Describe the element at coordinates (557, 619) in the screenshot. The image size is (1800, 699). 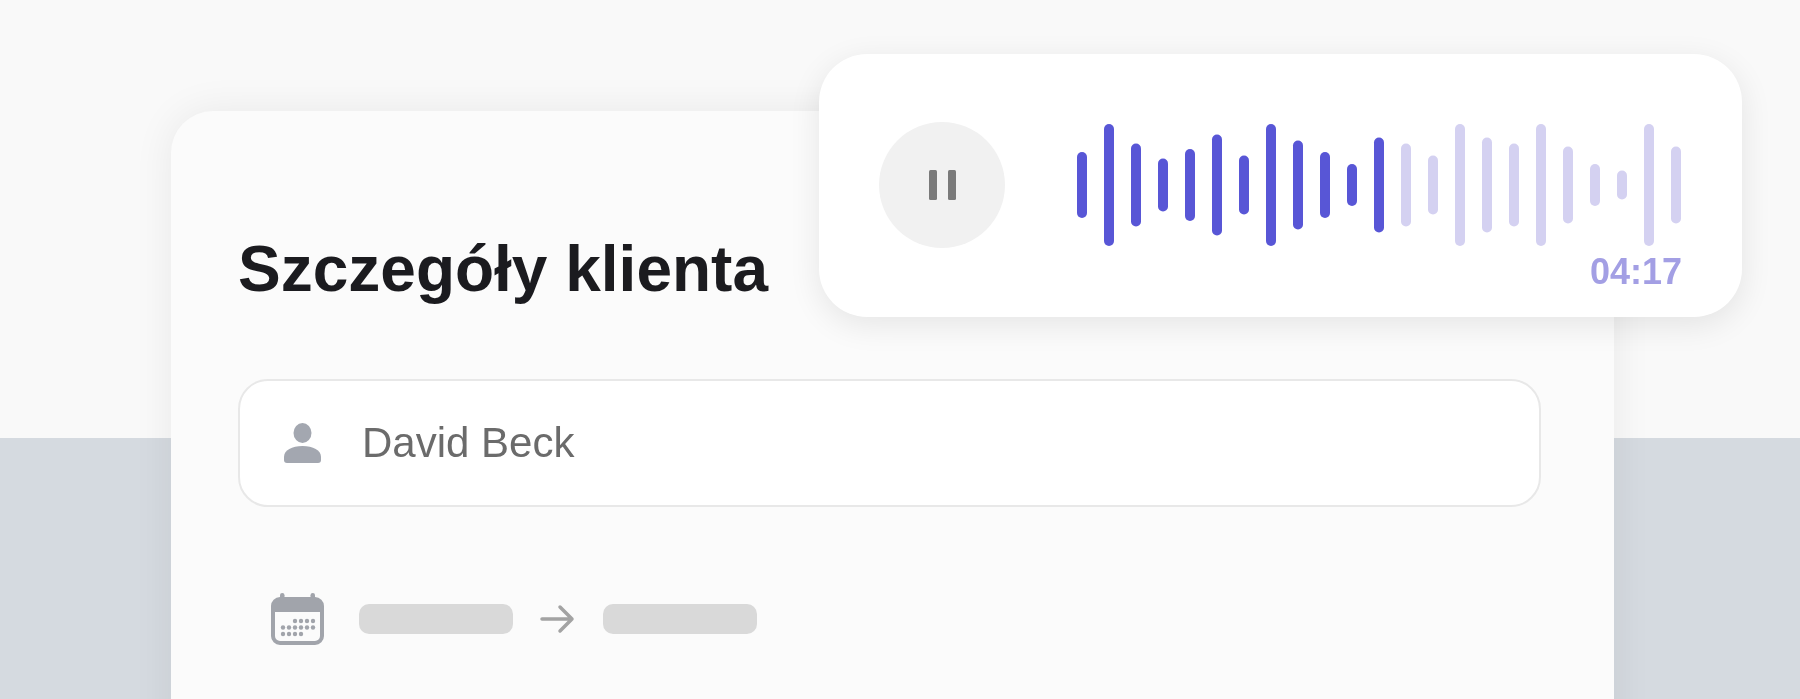
I see `arrow-right-icon` at that location.